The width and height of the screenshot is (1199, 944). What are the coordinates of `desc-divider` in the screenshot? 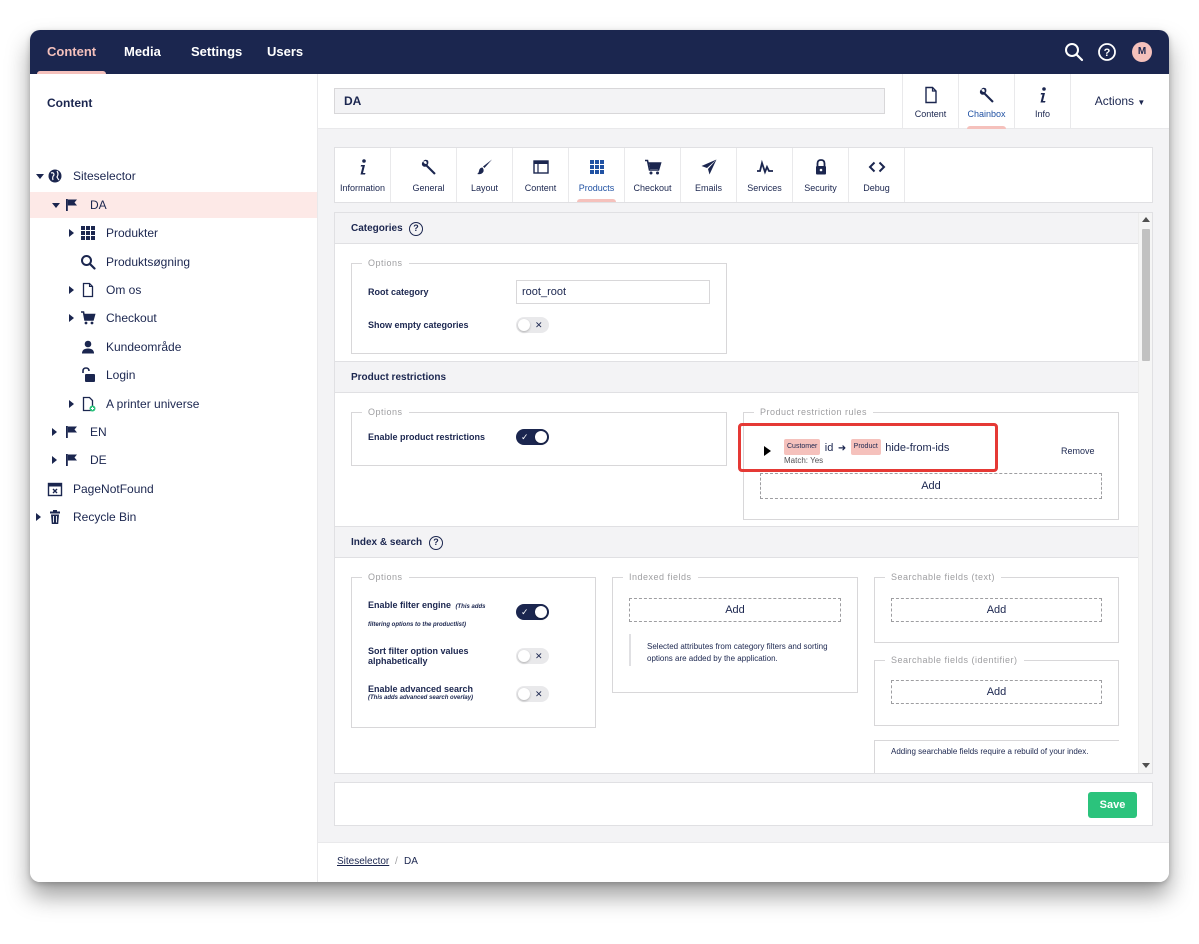 It's located at (630, 650).